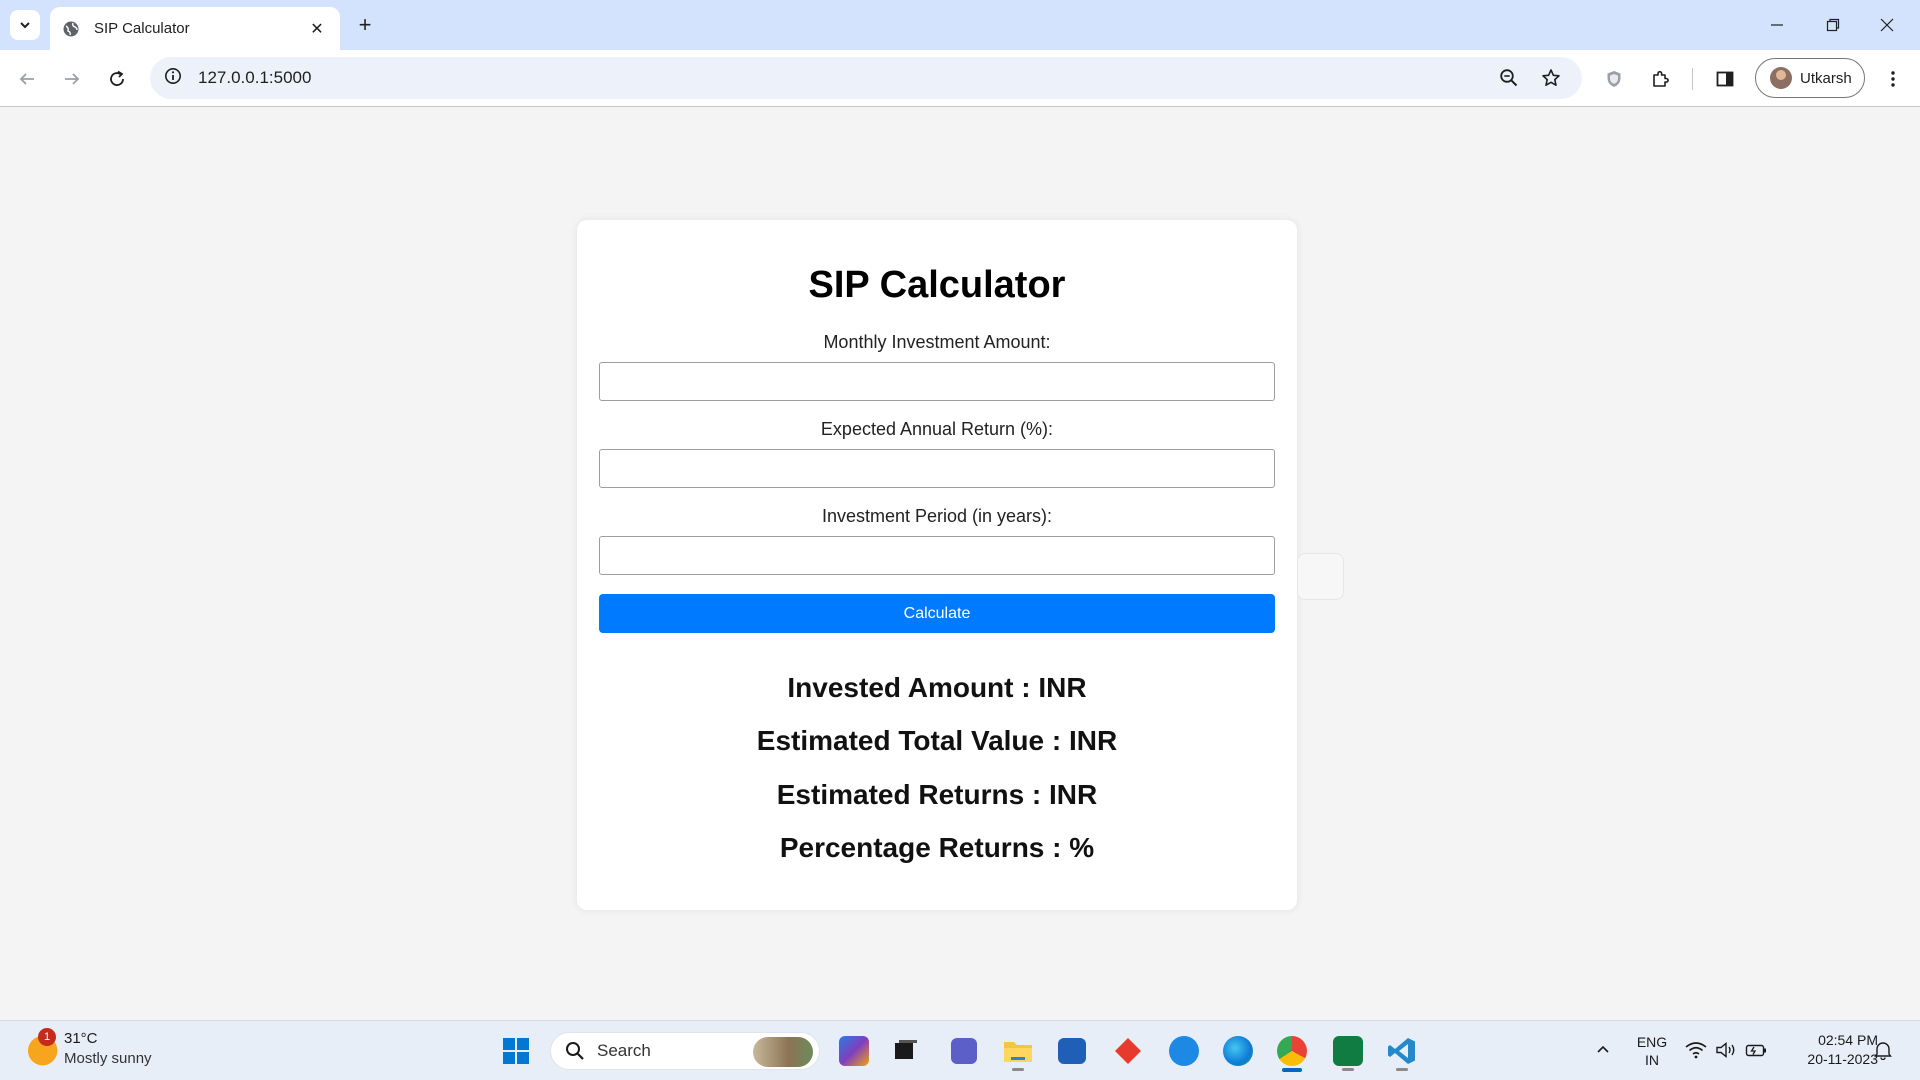 Image resolution: width=1920 pixels, height=1080 pixels. I want to click on taskbar-app-file-explorer, so click(1018, 1051).